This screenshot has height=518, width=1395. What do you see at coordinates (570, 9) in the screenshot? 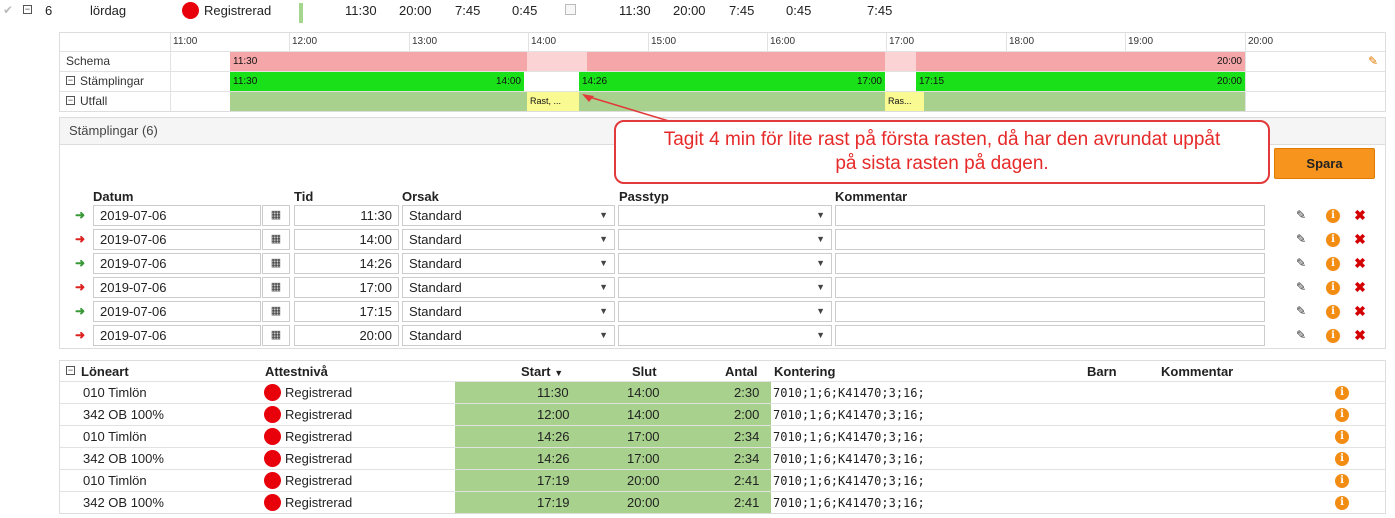
I see `day-checkbox` at bounding box center [570, 9].